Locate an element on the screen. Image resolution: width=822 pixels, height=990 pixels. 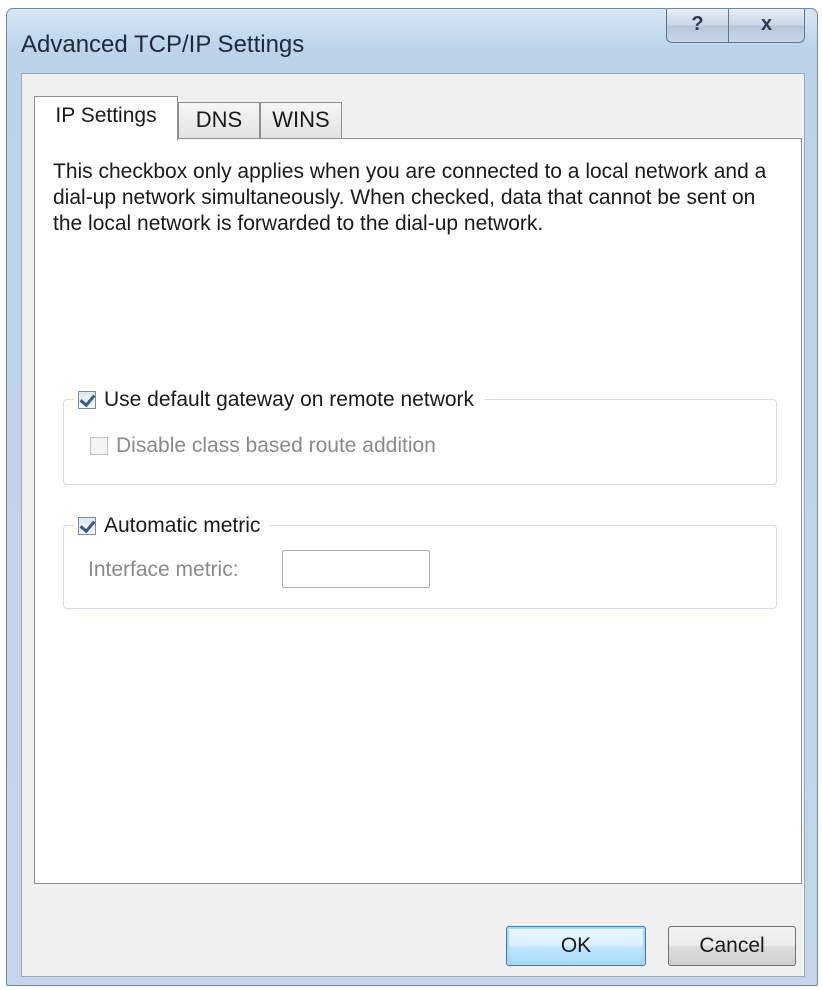
disable-class-route-row: Disable class based route addition is located at coordinates (263, 446).